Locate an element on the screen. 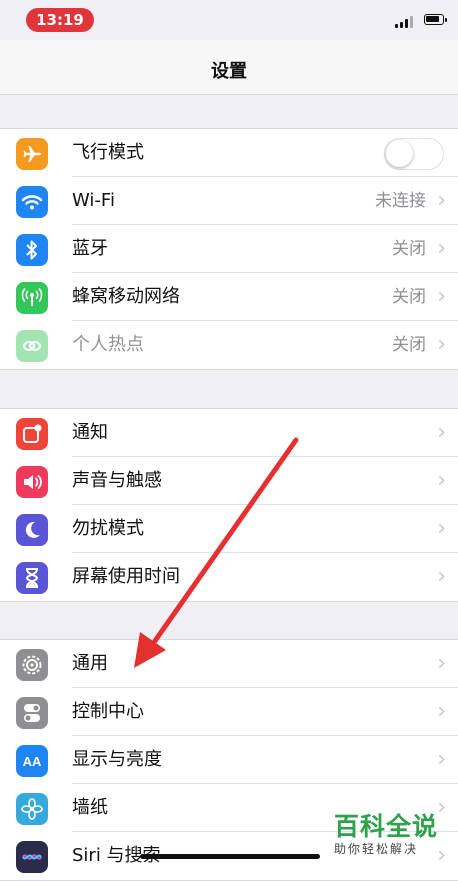  cellular-antenna-icon is located at coordinates (32, 298).